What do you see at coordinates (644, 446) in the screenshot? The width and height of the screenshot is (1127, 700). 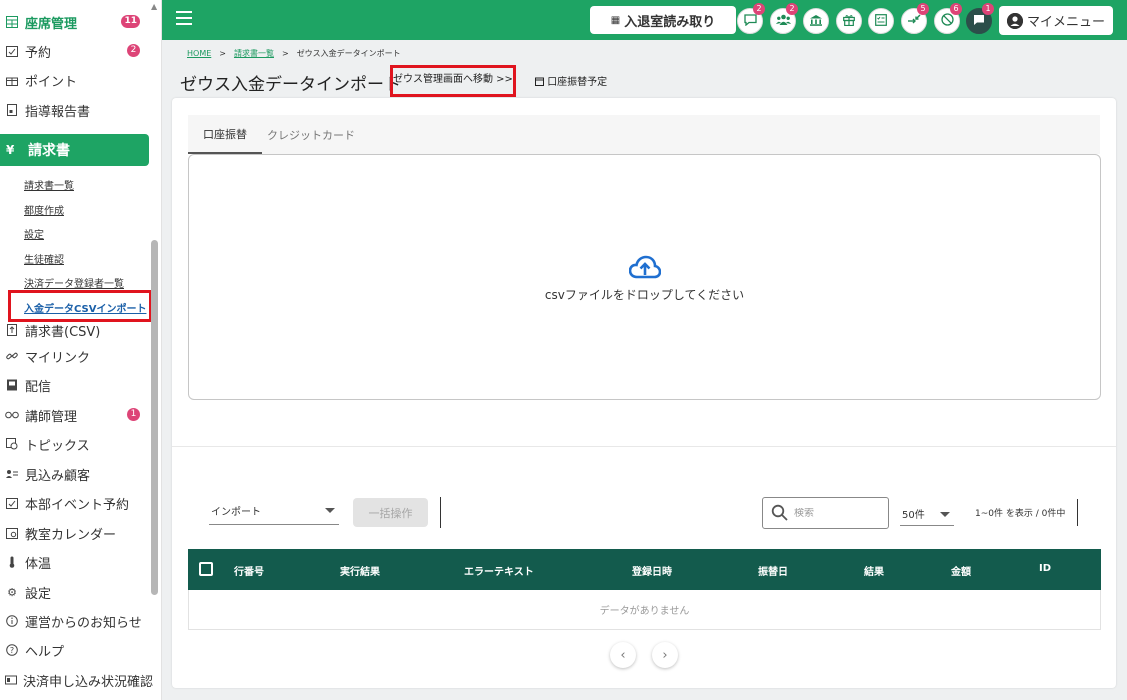 I see `section-divider` at bounding box center [644, 446].